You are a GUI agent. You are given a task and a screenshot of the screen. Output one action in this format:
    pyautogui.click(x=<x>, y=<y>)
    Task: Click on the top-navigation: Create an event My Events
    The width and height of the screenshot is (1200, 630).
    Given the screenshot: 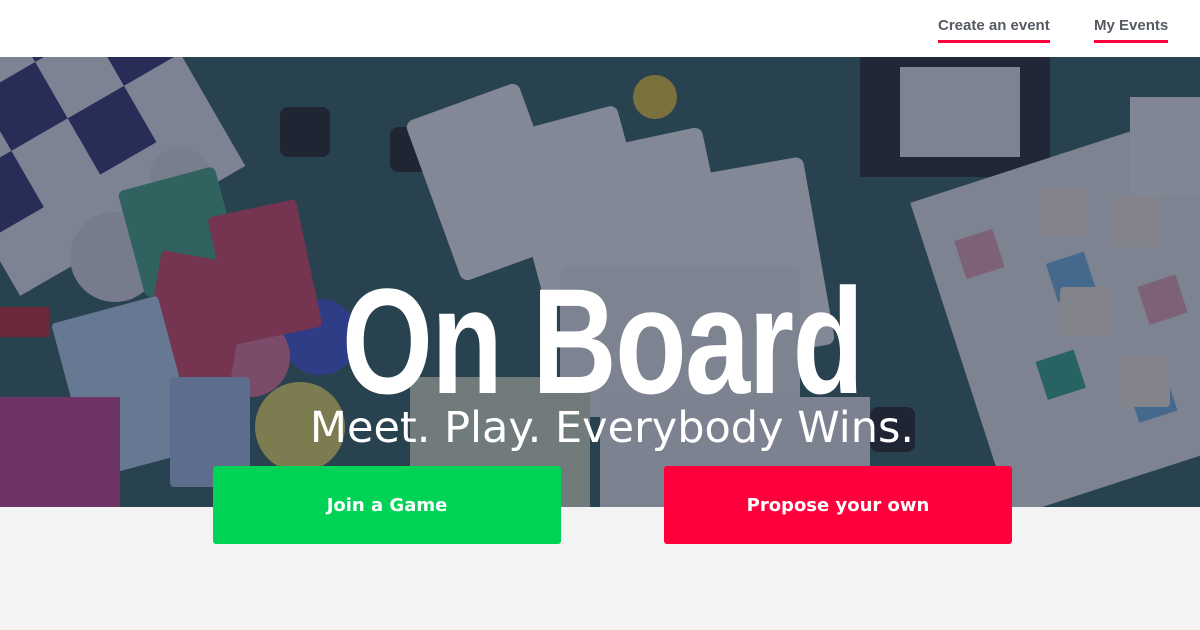 What is the action you would take?
    pyautogui.click(x=600, y=28)
    